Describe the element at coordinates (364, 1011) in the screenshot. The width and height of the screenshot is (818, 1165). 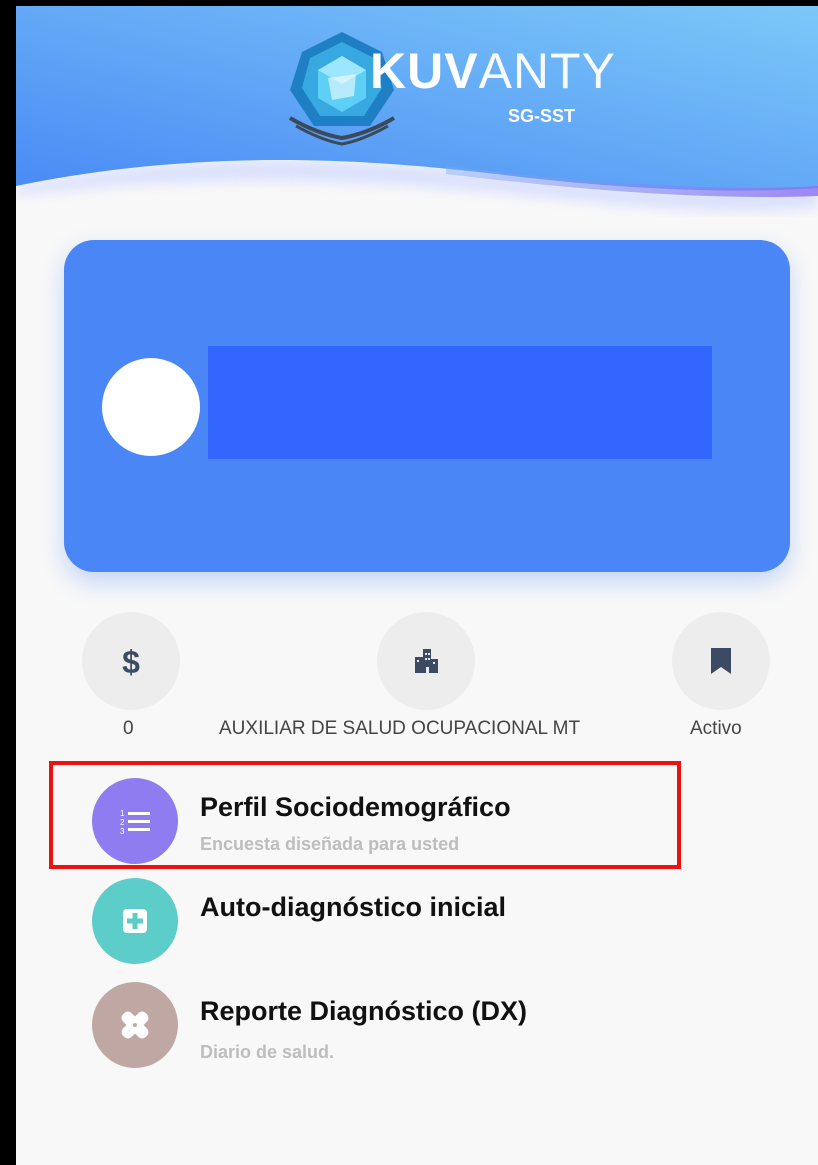
I see `menu-item-title: Reporte Diagnóstico (DX)` at that location.